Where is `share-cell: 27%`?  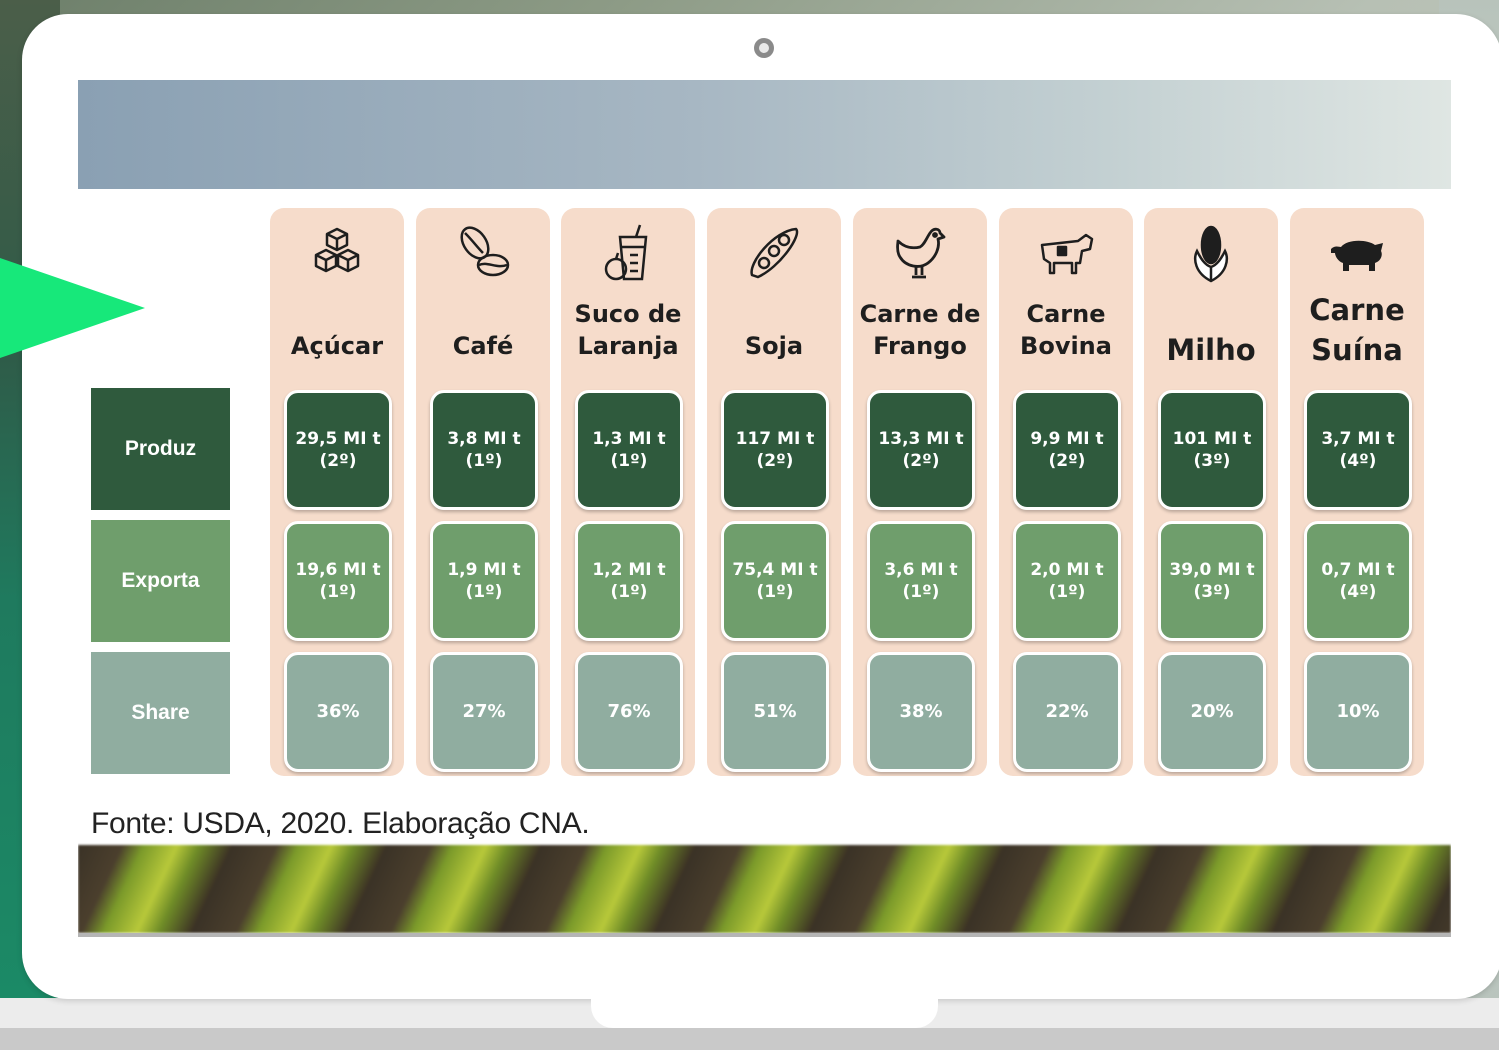 share-cell: 27% is located at coordinates (484, 712).